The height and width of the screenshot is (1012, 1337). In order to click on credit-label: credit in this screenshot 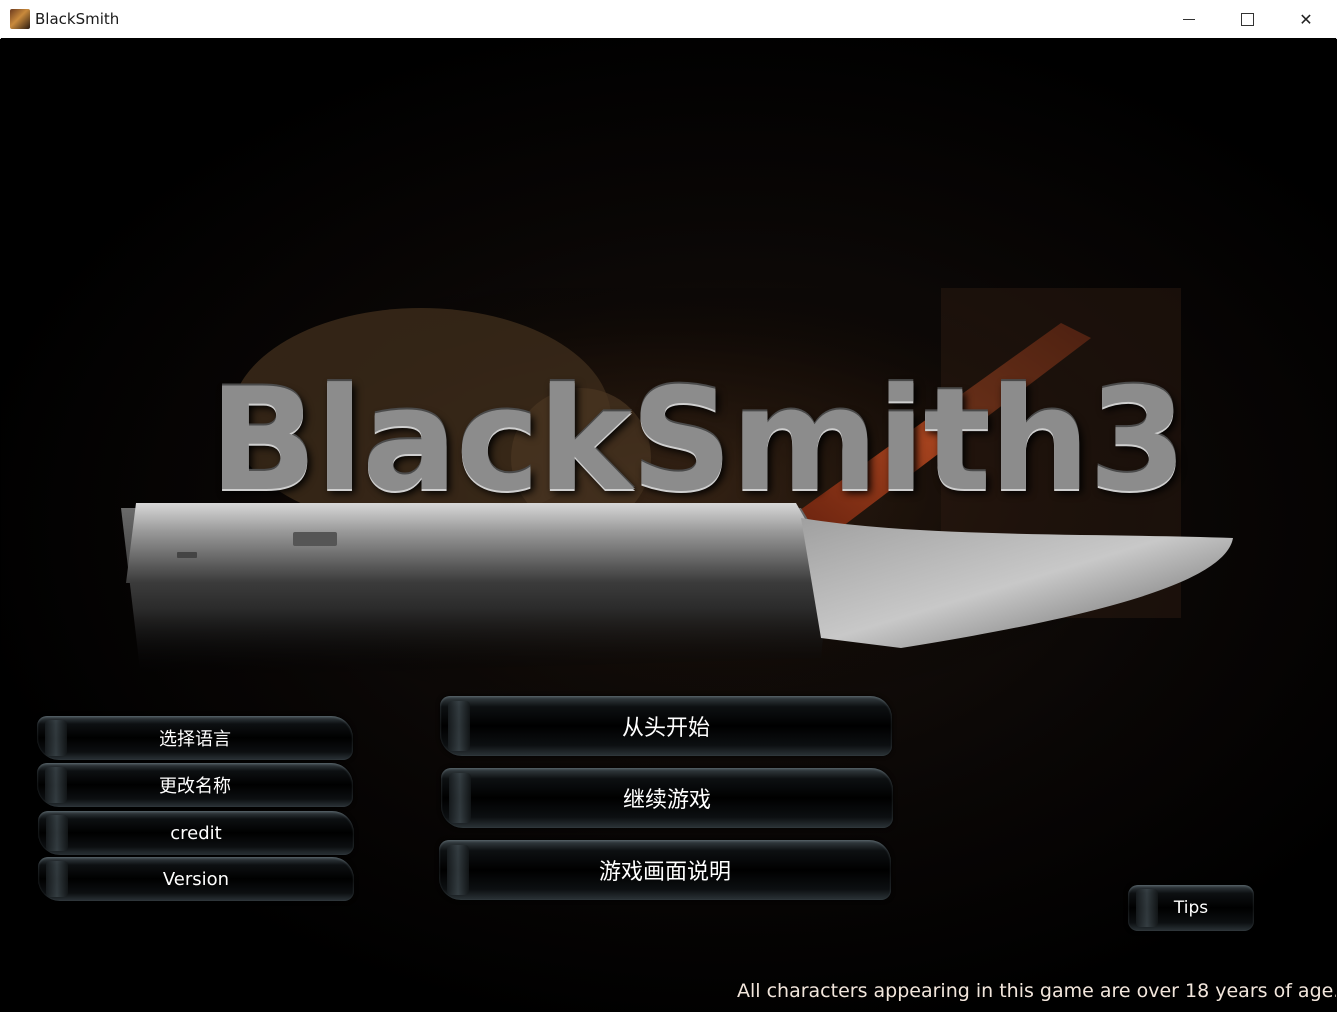, I will do `click(196, 833)`.